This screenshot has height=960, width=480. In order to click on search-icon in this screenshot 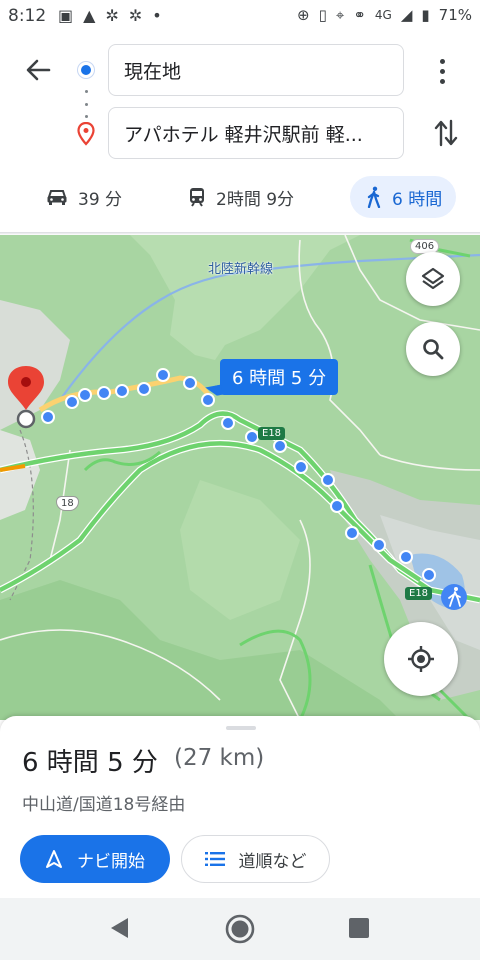, I will do `click(433, 349)`.